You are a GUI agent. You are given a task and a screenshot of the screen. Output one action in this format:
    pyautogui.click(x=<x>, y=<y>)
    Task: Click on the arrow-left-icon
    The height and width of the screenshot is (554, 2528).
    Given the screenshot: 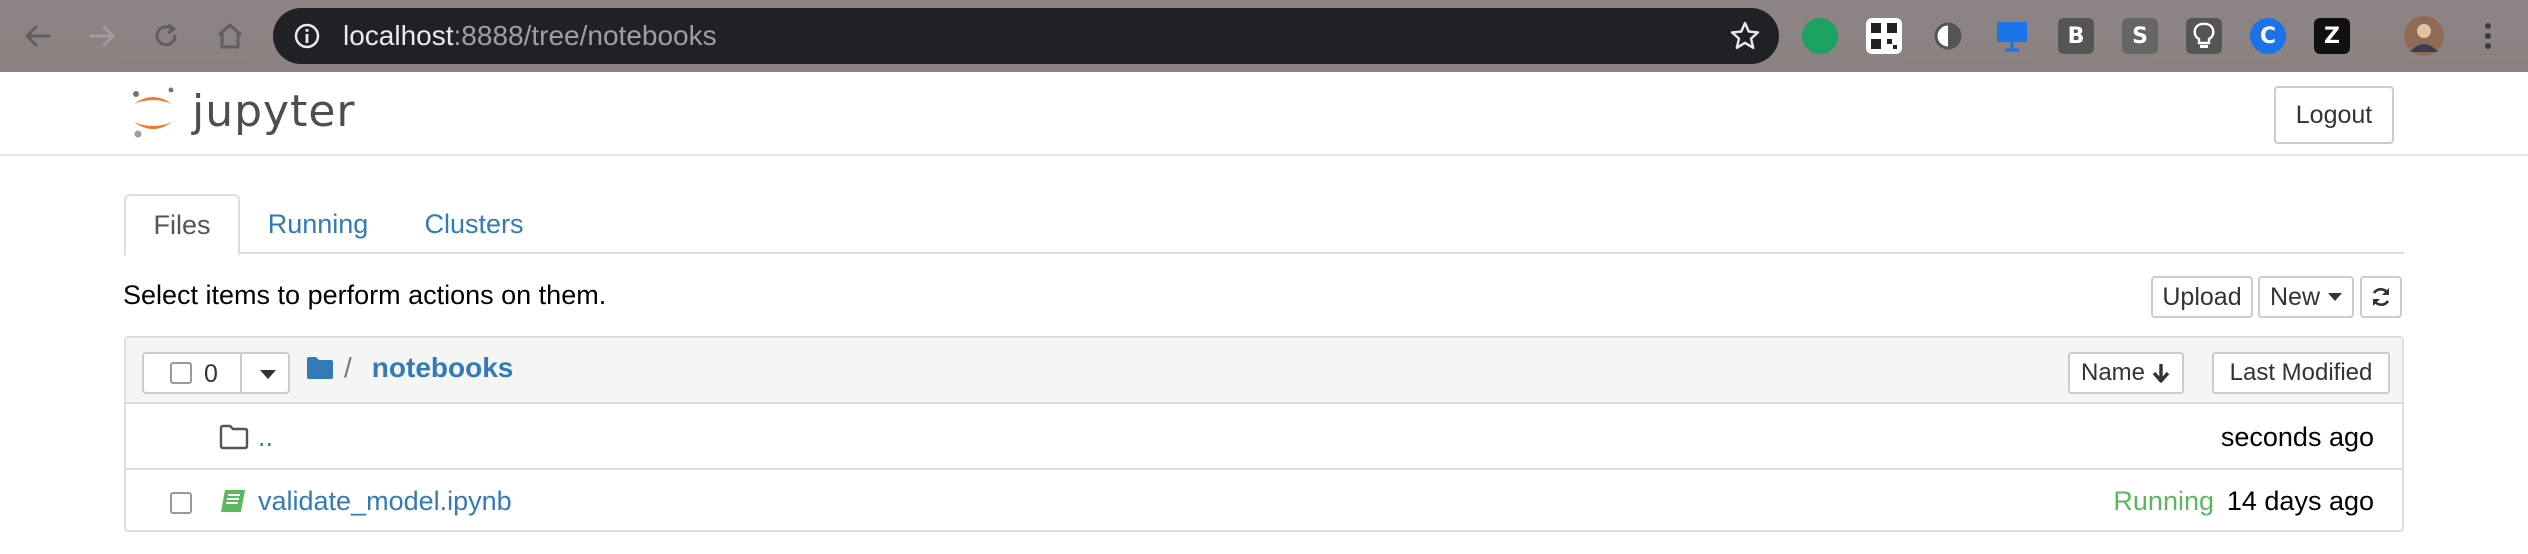 What is the action you would take?
    pyautogui.click(x=38, y=36)
    